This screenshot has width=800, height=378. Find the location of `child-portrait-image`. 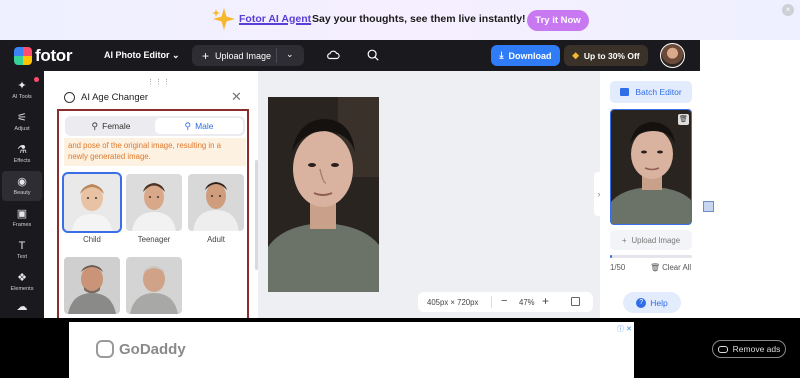

child-portrait-image is located at coordinates (92, 202).